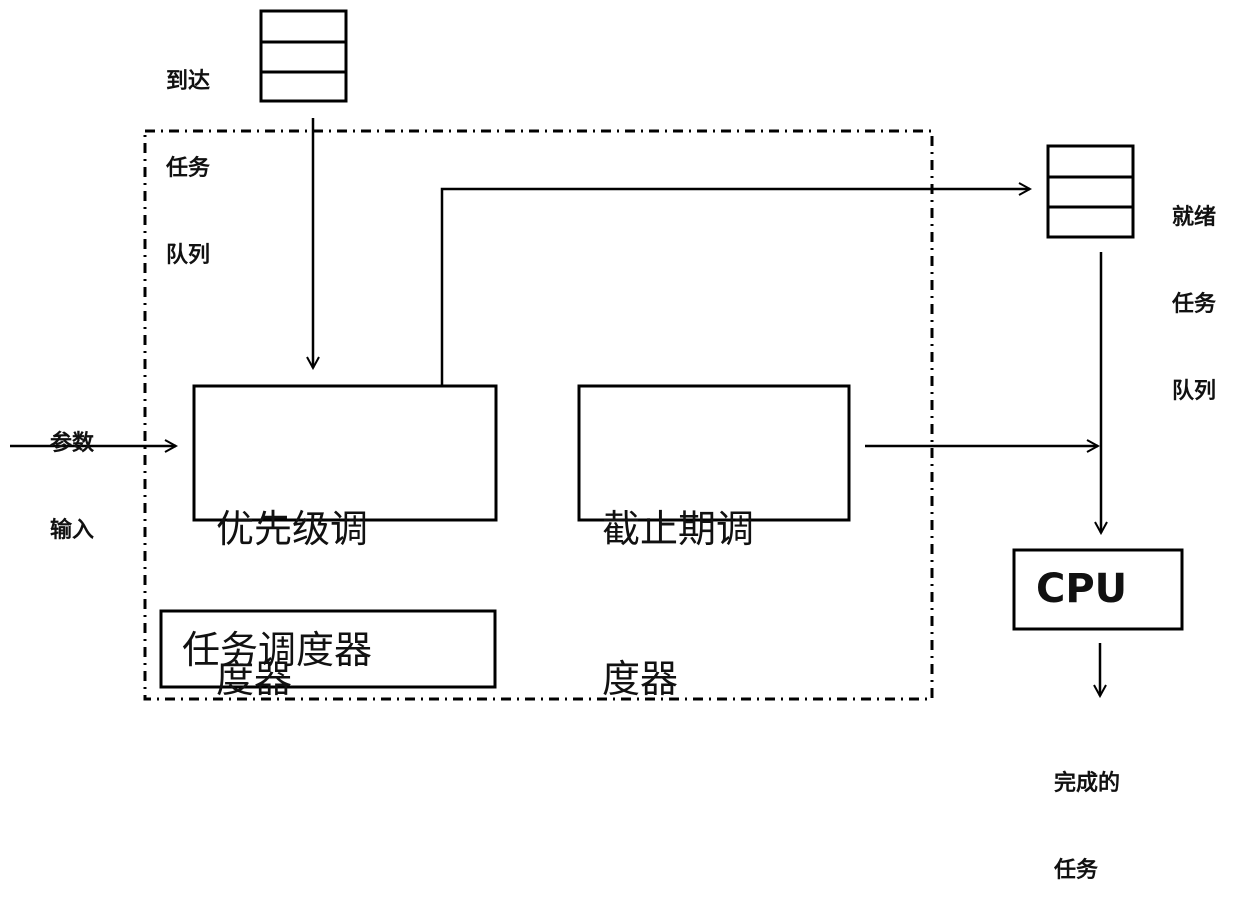 This screenshot has height=914, width=1240. What do you see at coordinates (72, 472) in the screenshot?
I see `param-input-label: 参数 输入` at bounding box center [72, 472].